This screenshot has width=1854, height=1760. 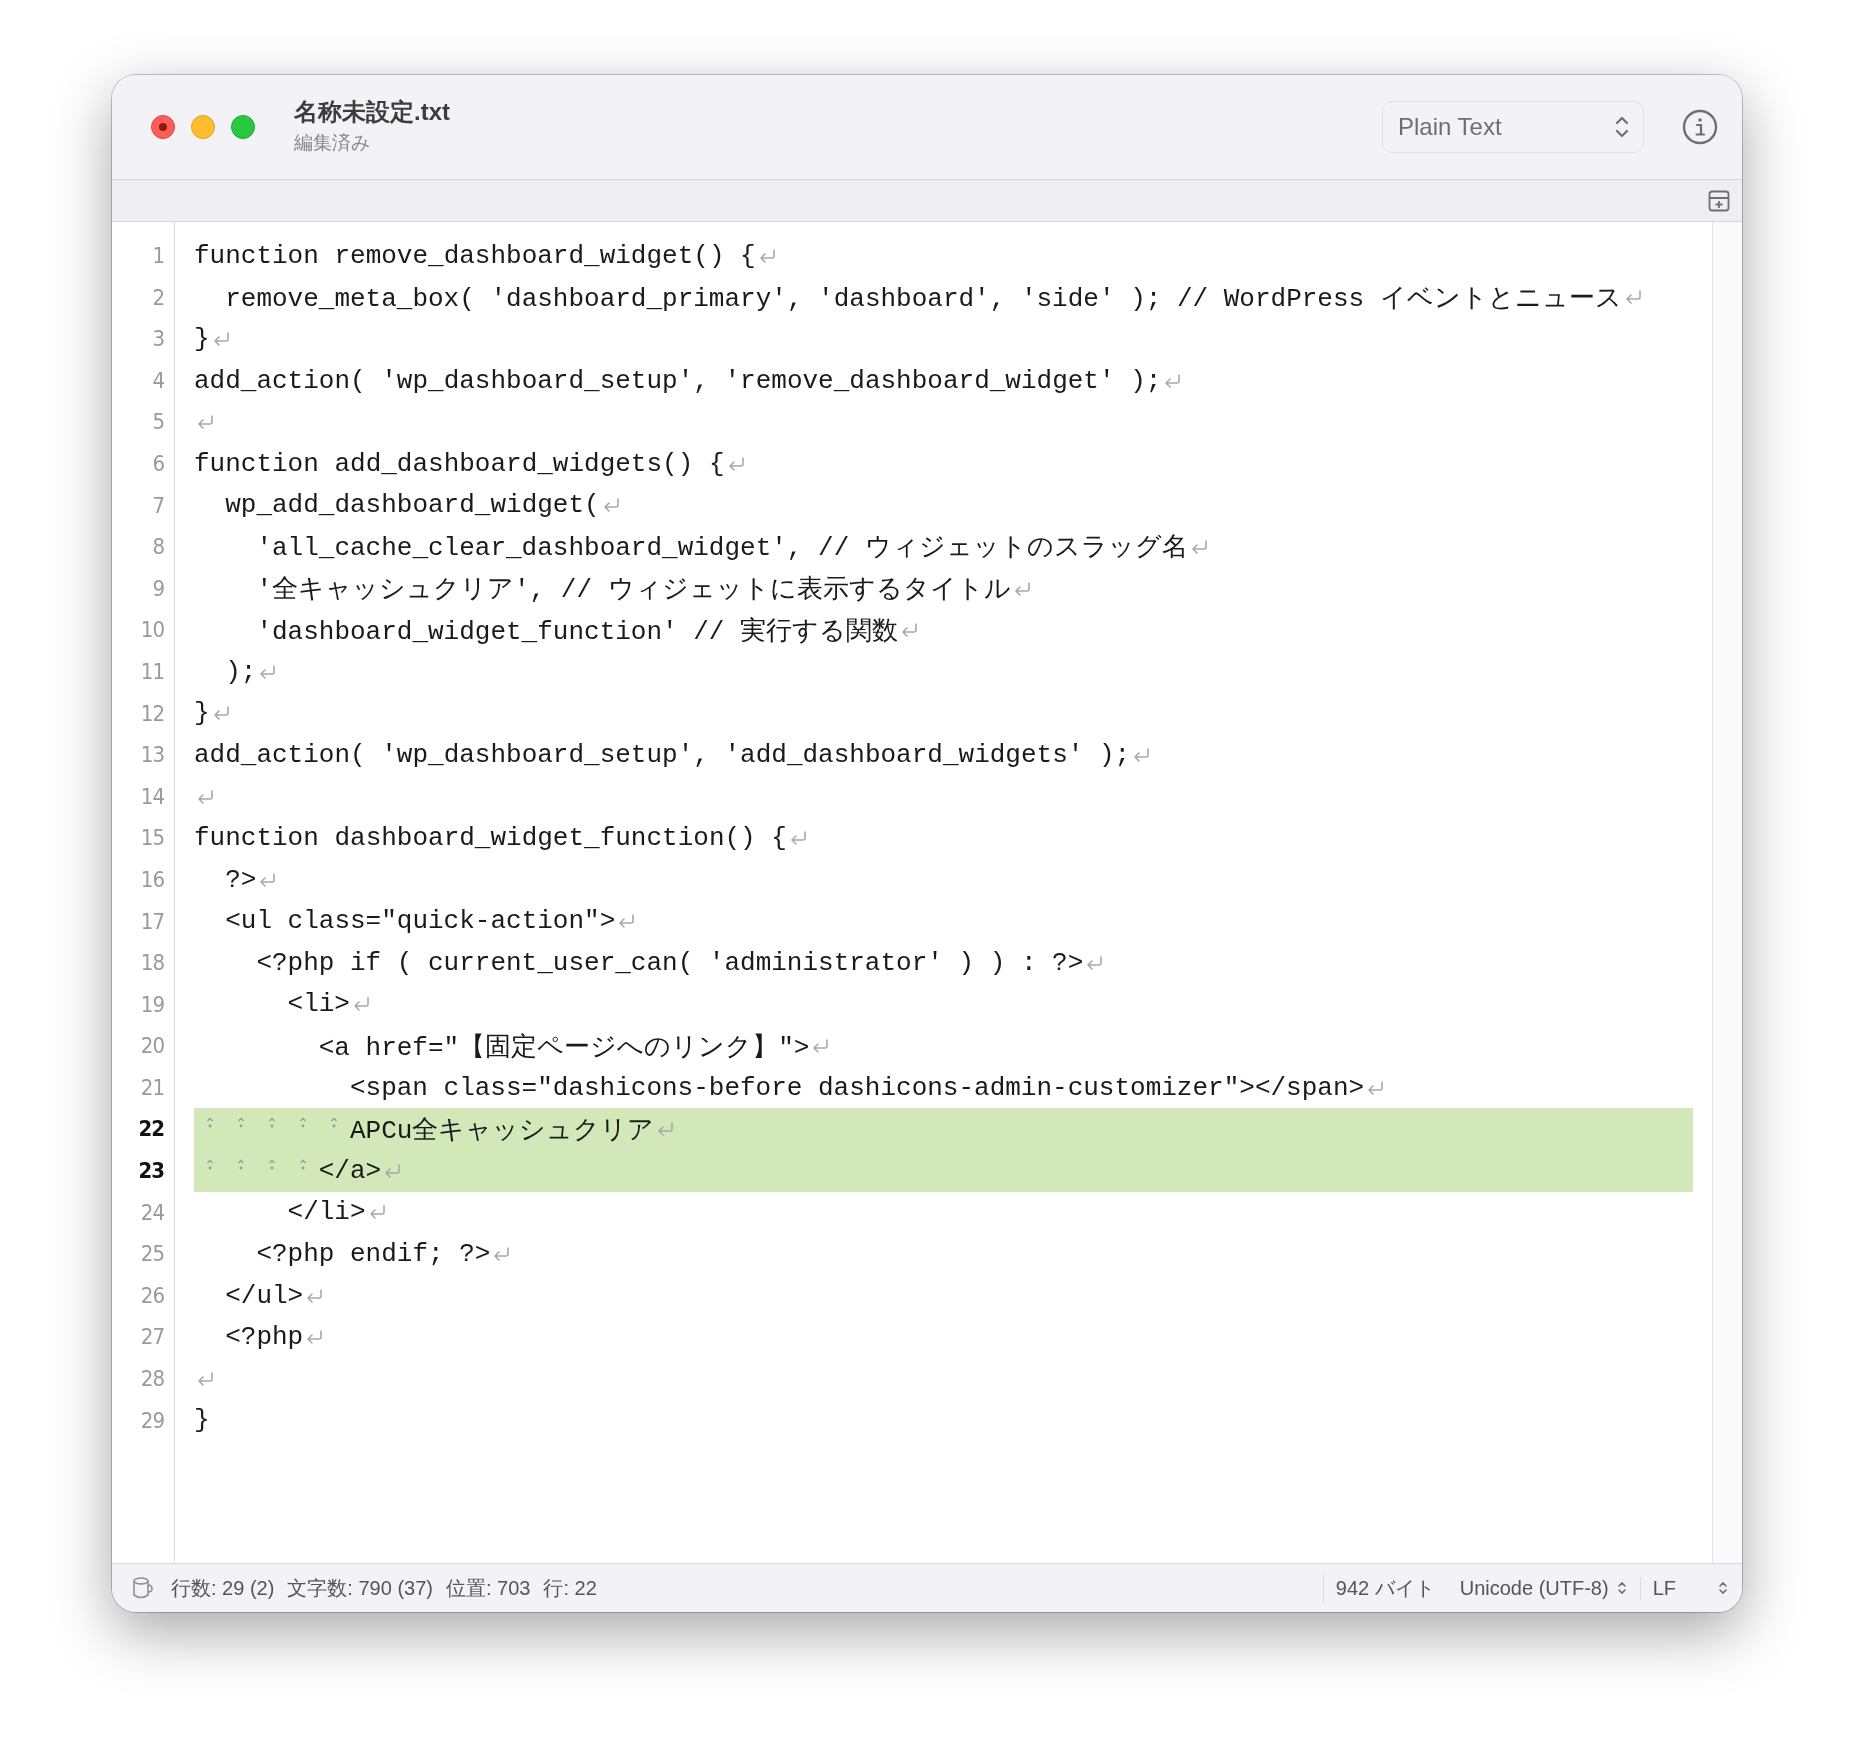 I want to click on code-text: );, so click(x=241, y=671).